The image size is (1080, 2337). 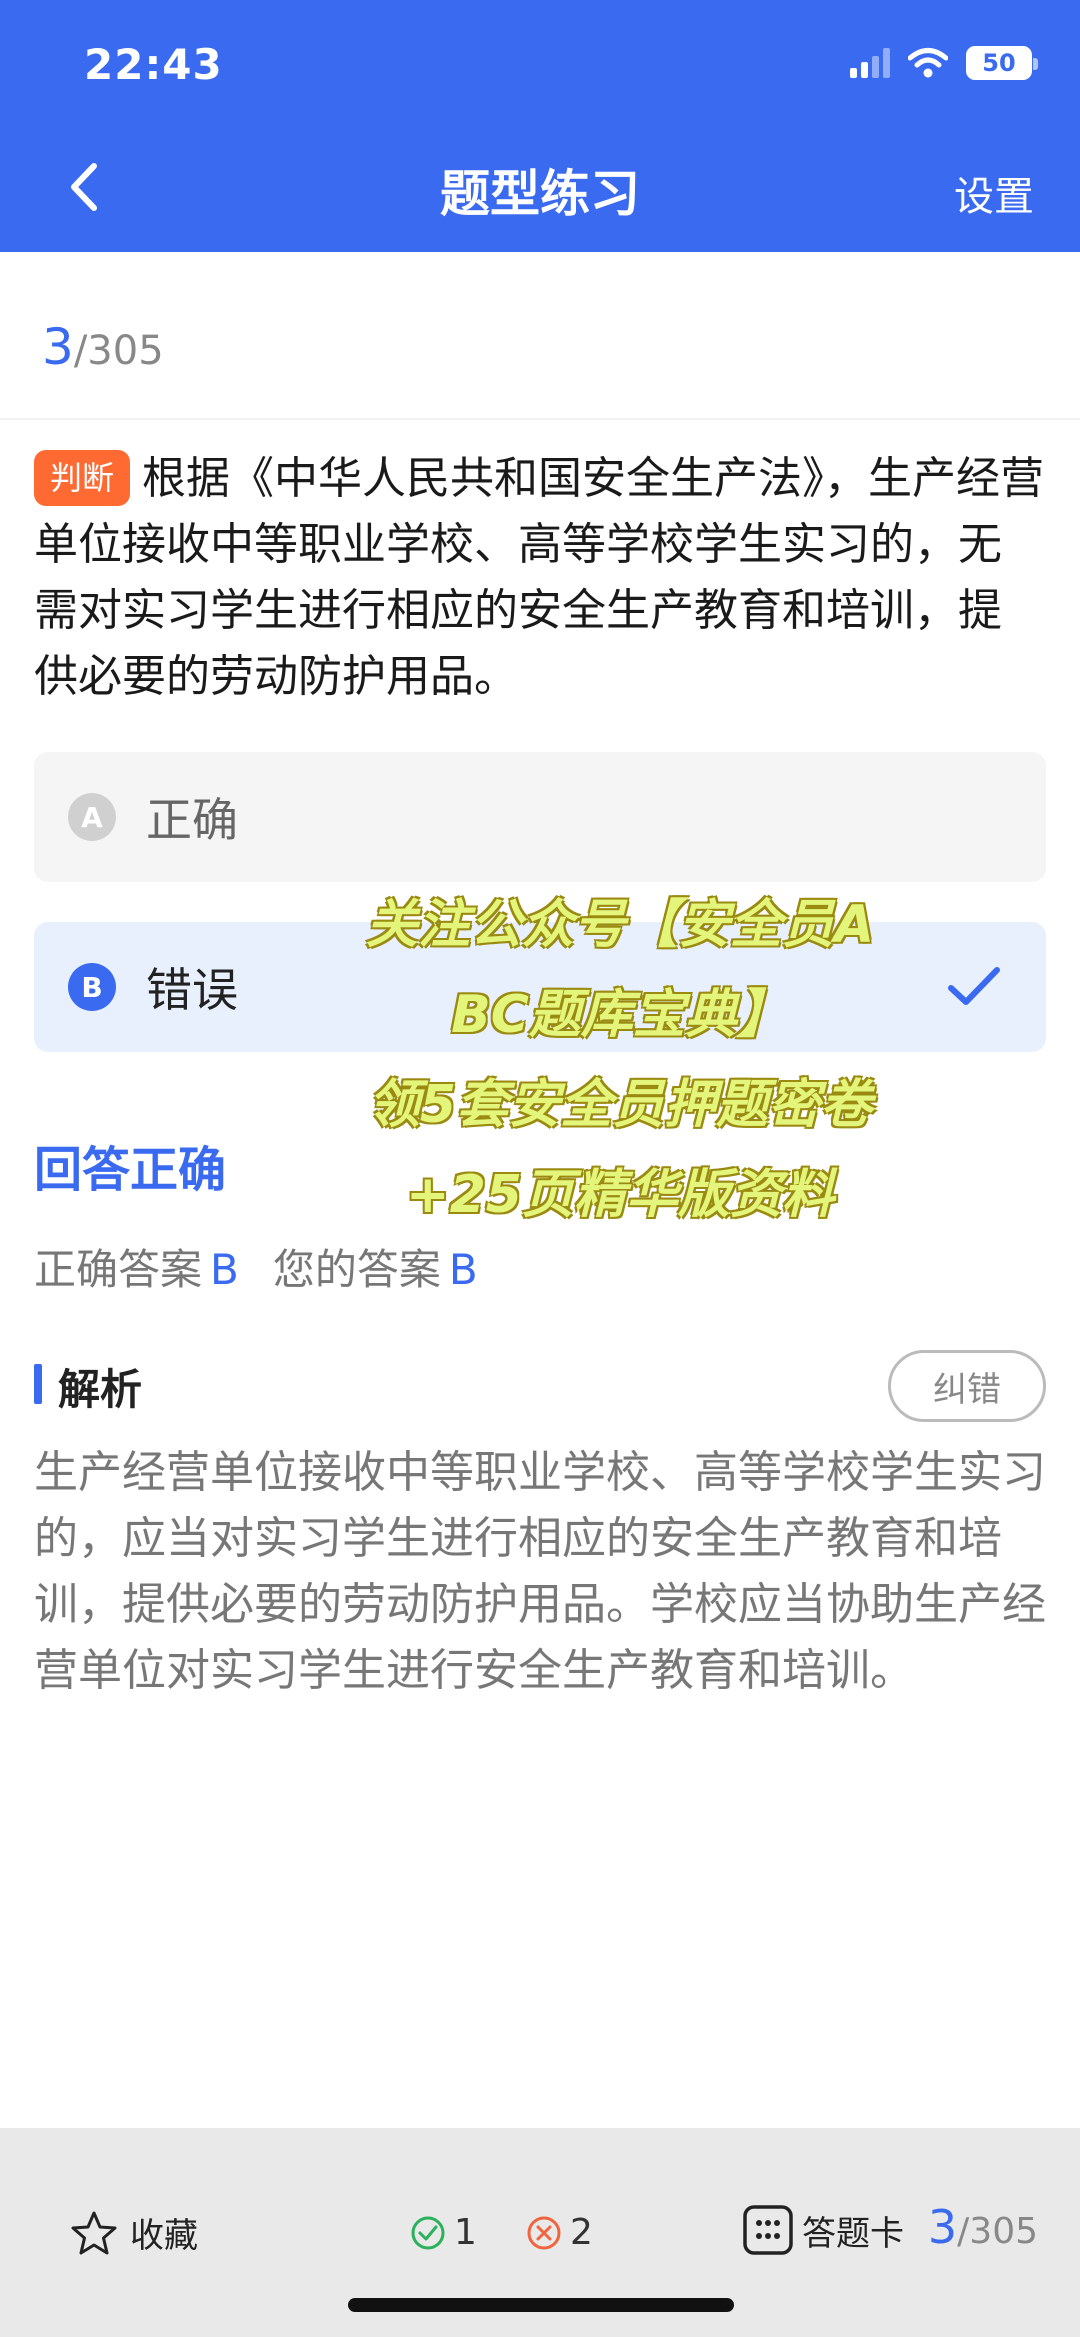 What do you see at coordinates (853, 2233) in the screenshot?
I see `answer-card-label: 答题卡` at bounding box center [853, 2233].